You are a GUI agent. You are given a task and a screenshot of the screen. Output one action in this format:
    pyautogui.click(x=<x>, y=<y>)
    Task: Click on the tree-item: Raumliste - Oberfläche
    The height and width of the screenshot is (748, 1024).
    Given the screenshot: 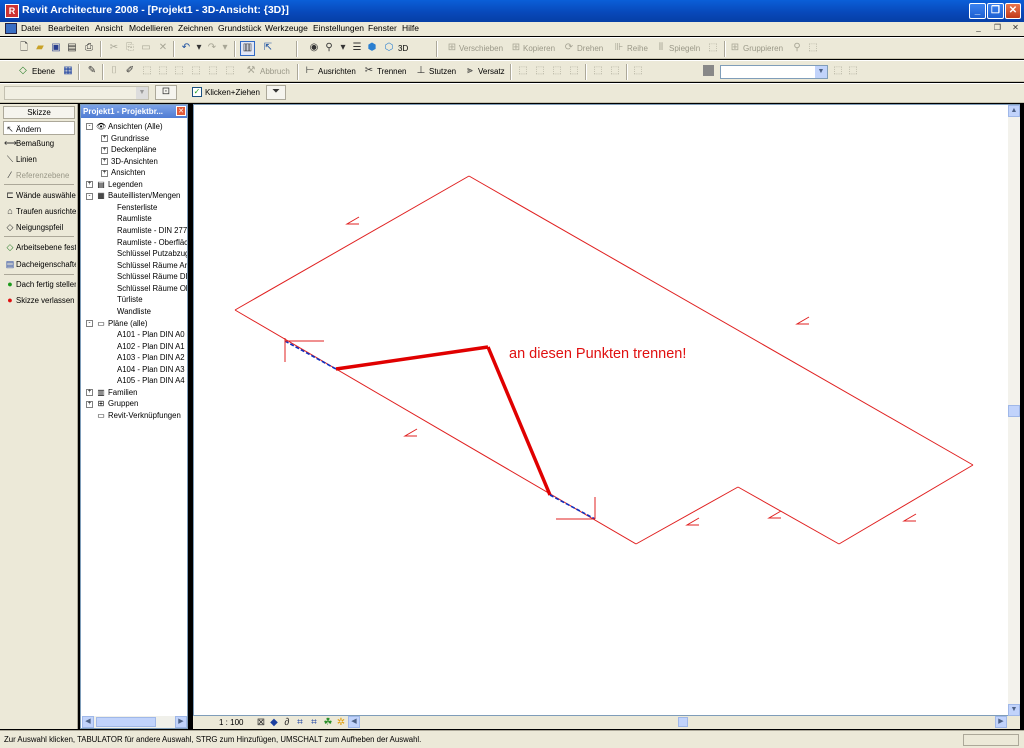 What is the action you would take?
    pyautogui.click(x=152, y=243)
    